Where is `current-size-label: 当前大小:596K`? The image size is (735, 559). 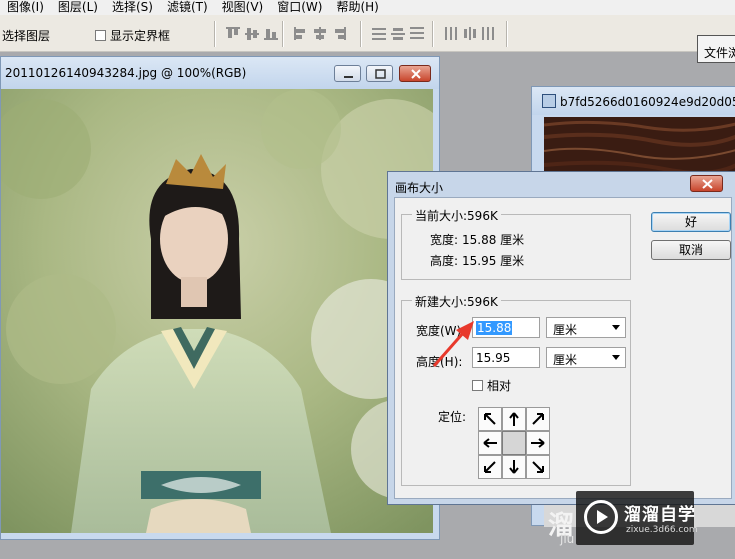 current-size-label: 当前大小:596K is located at coordinates (456, 215).